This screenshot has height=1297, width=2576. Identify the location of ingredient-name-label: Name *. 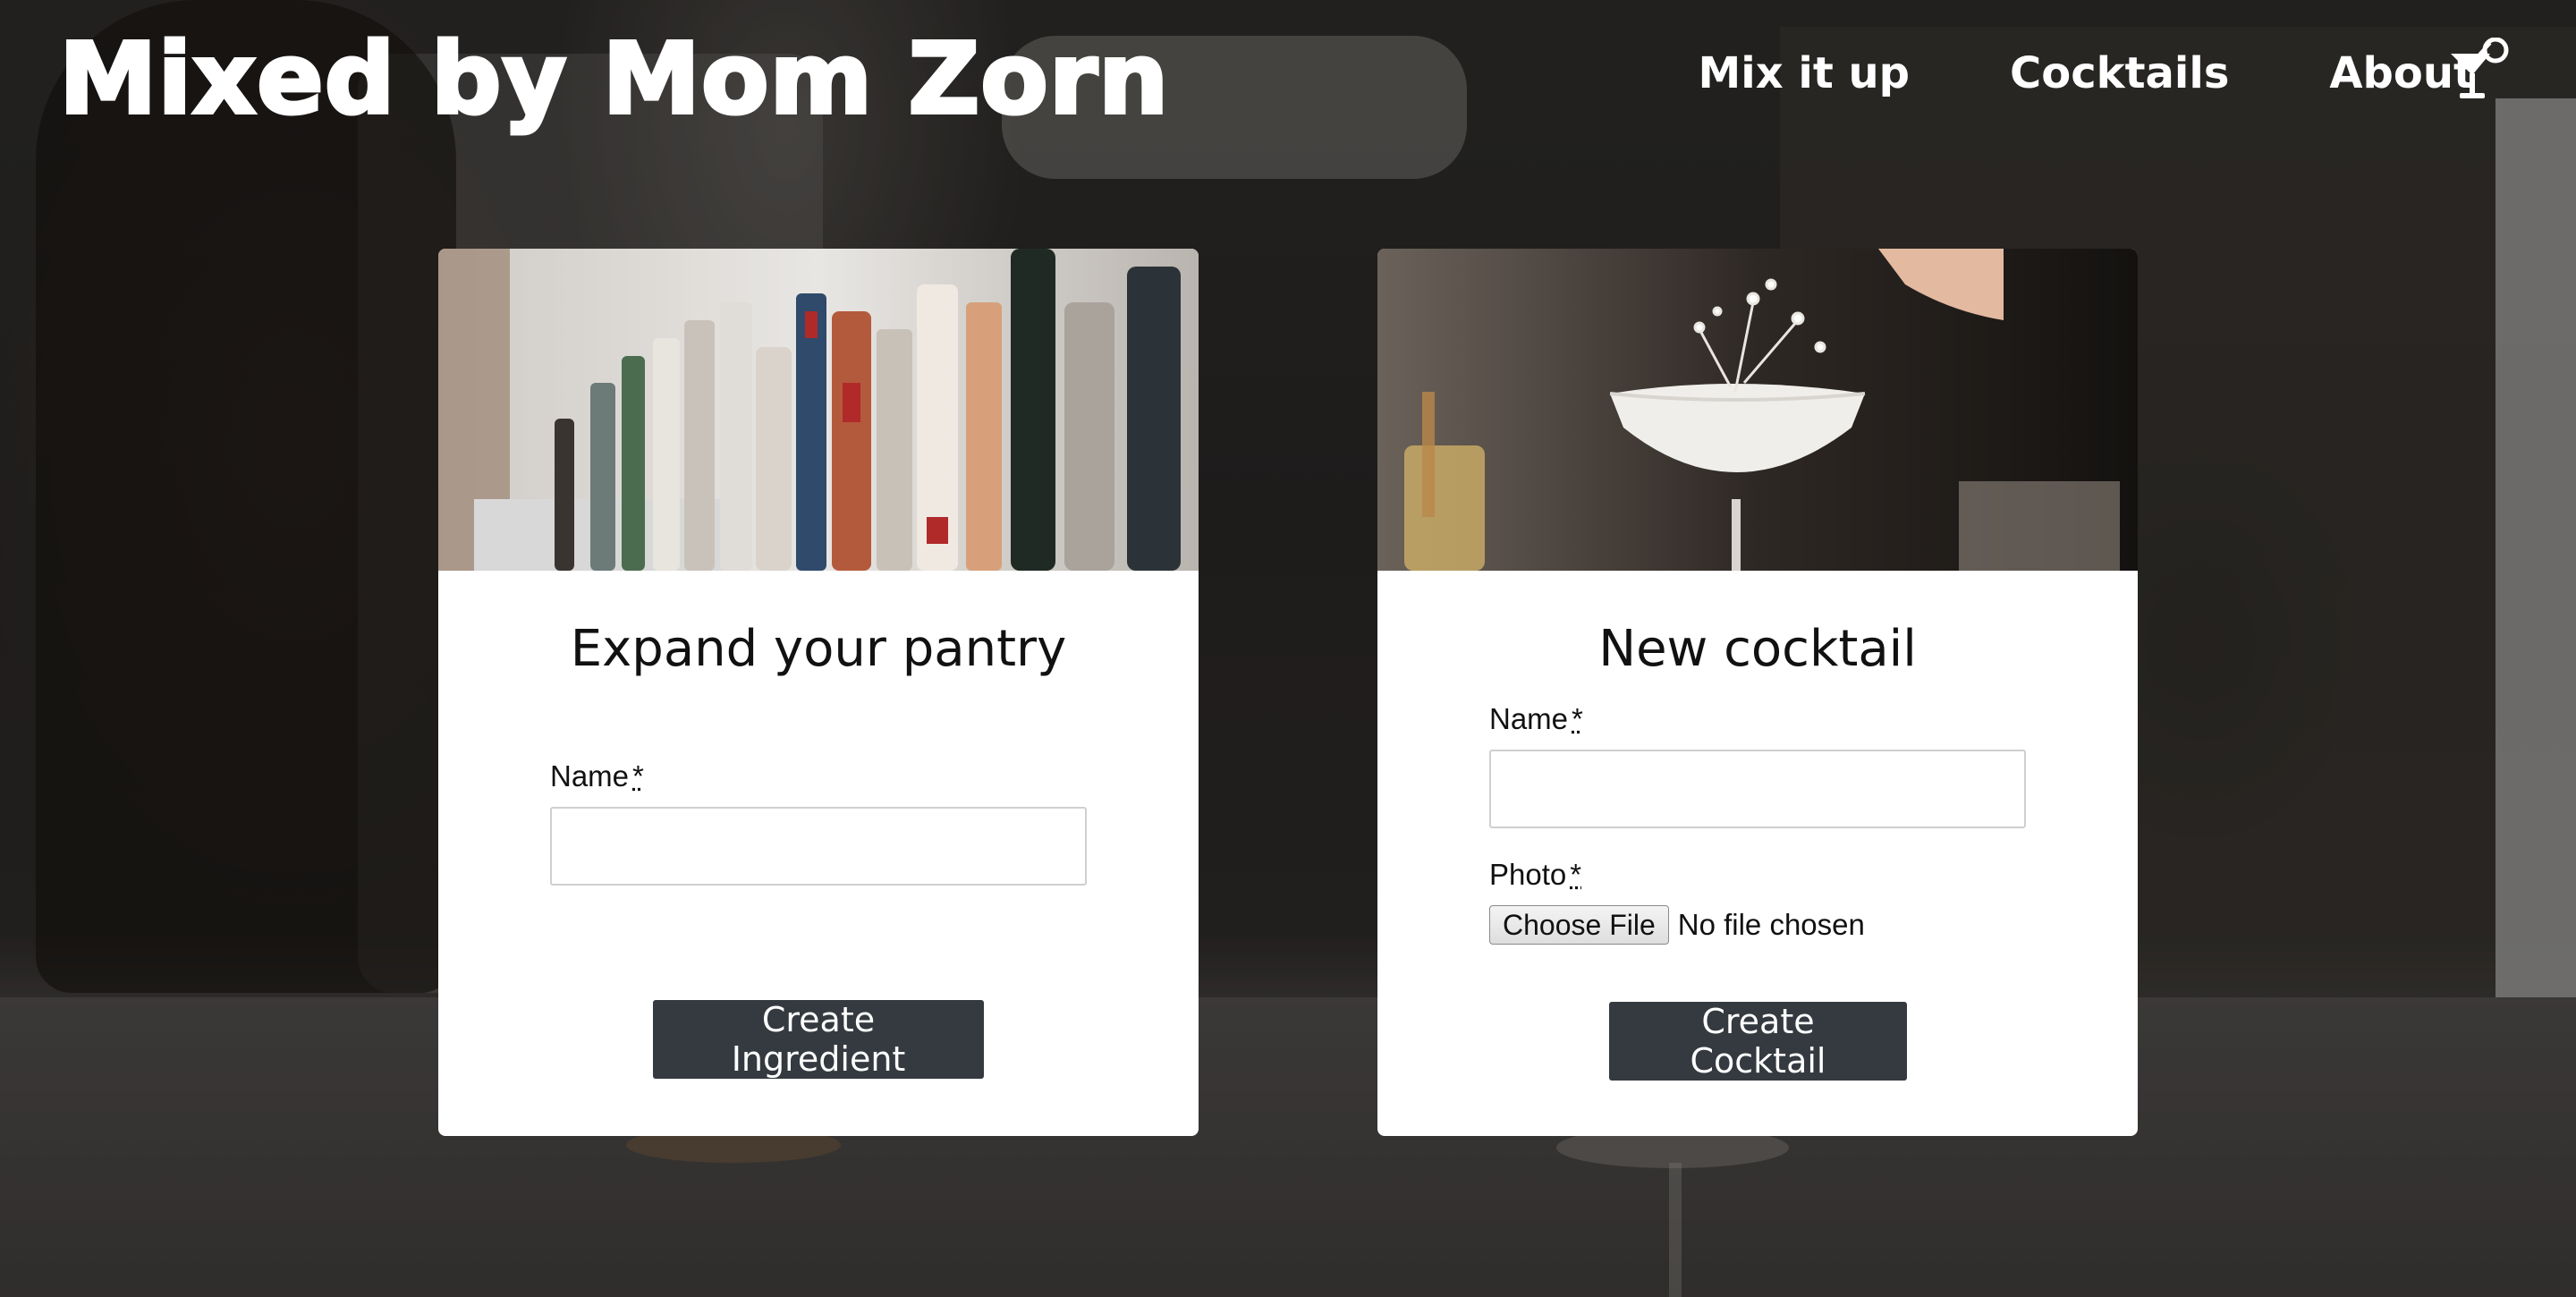
(597, 776).